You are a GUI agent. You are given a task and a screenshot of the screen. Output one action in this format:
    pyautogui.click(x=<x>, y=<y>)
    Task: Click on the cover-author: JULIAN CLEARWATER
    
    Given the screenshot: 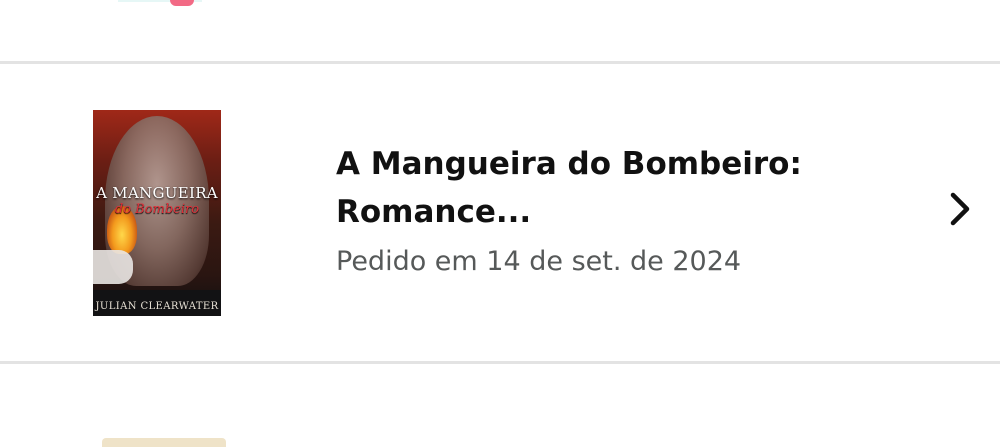 What is the action you would take?
    pyautogui.click(x=157, y=306)
    